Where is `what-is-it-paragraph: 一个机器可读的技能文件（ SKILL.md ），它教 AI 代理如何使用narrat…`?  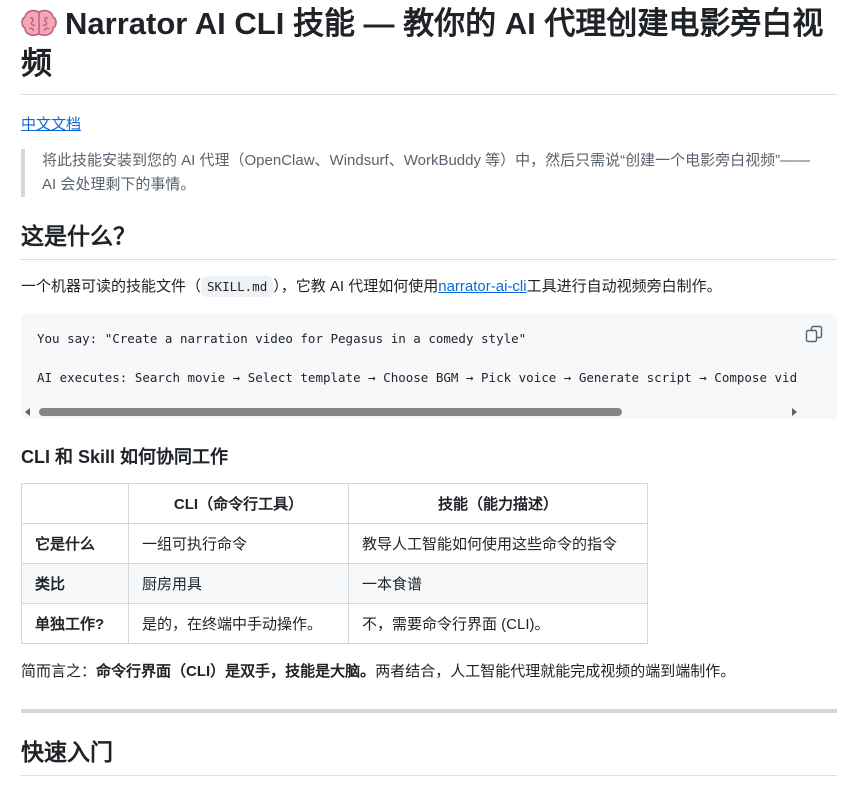 what-is-it-paragraph: 一个机器可读的技能文件（ SKILL.md ），它教 AI 代理如何使用narrat… is located at coordinates (429, 287).